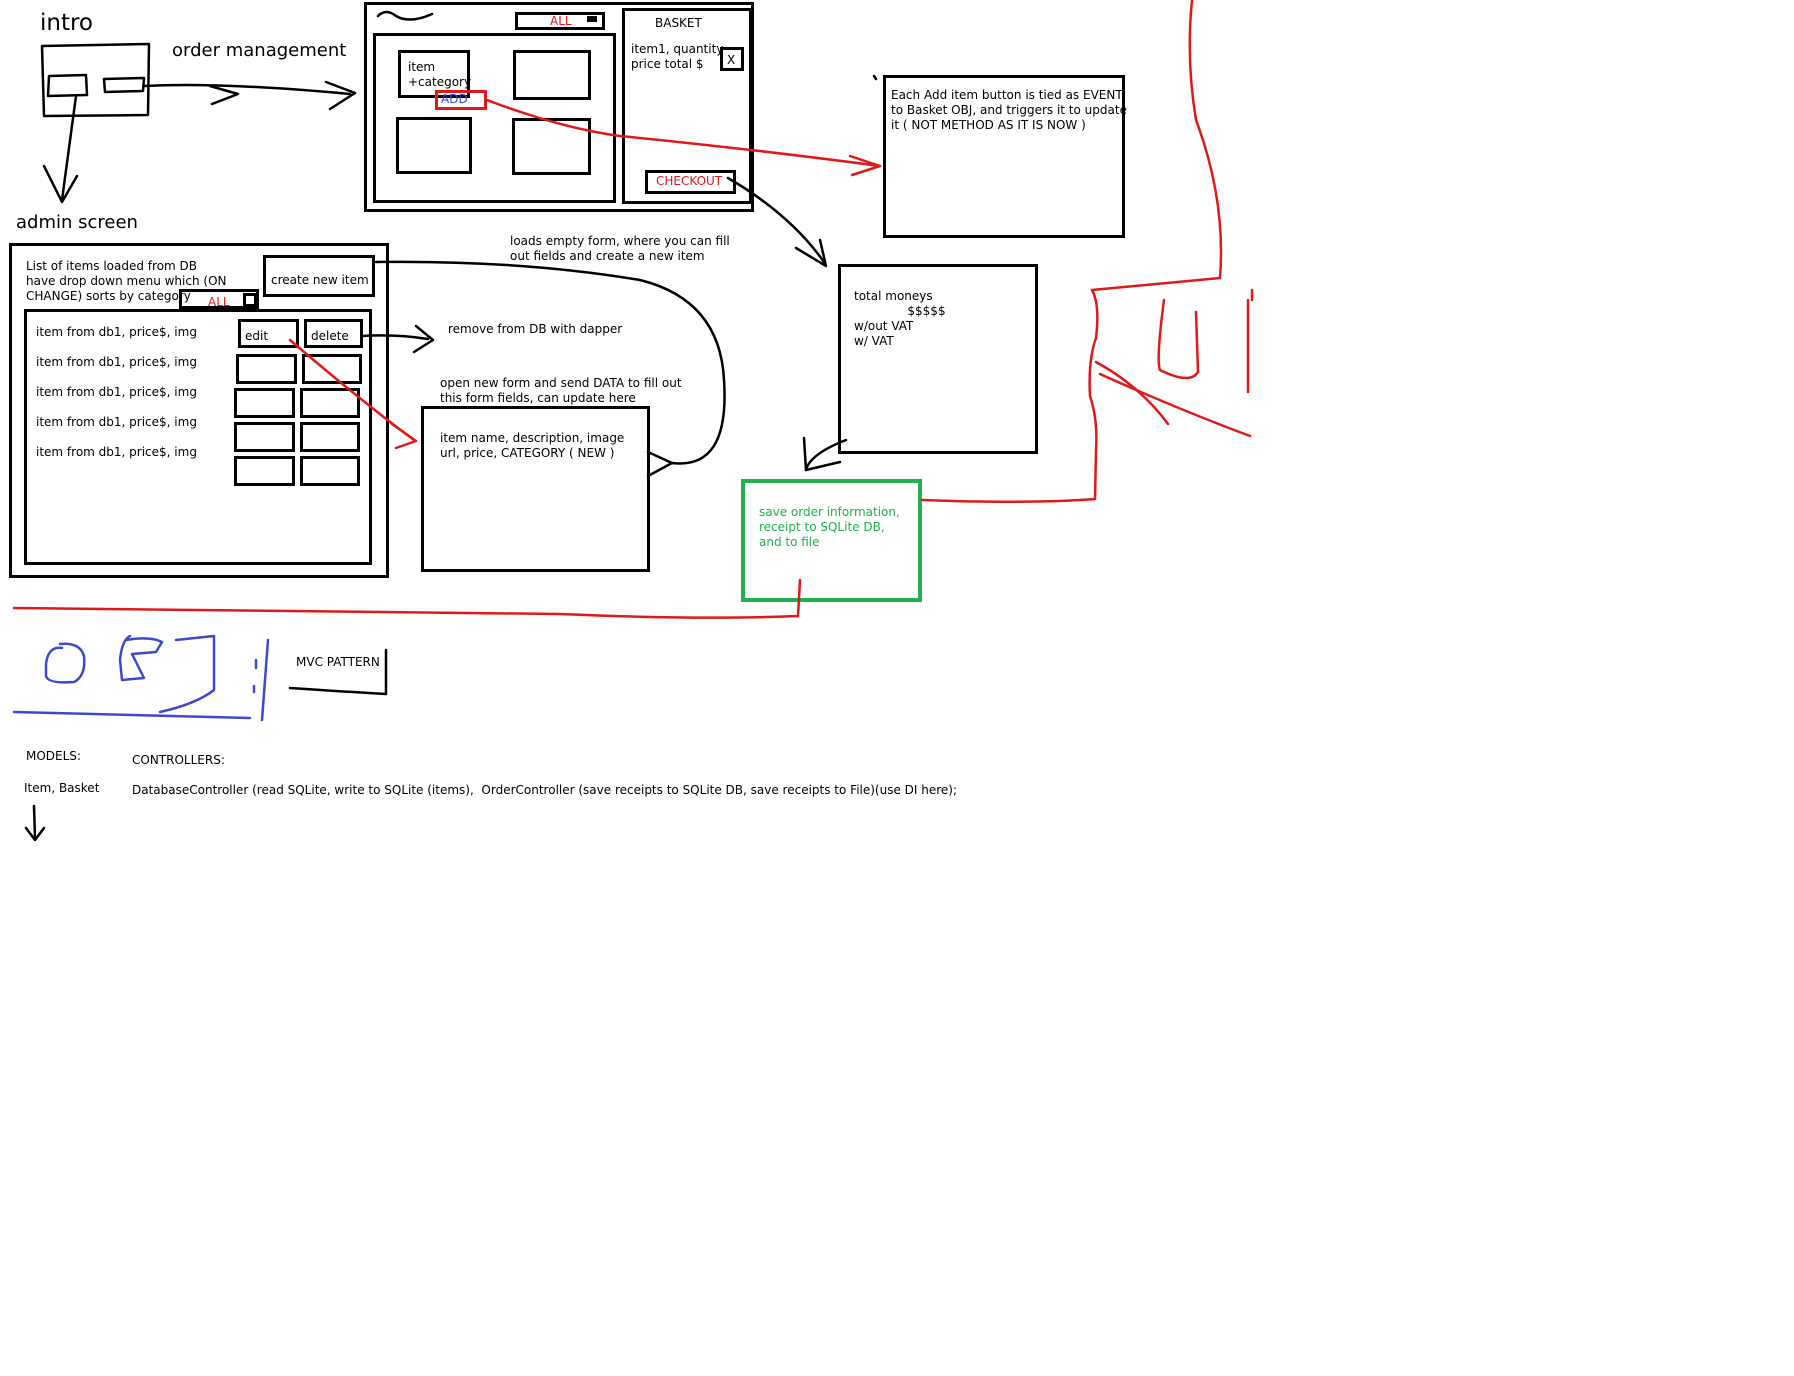 The height and width of the screenshot is (1376, 1794). Describe the element at coordinates (257, 336) in the screenshot. I see `edit-button-label: edit` at that location.